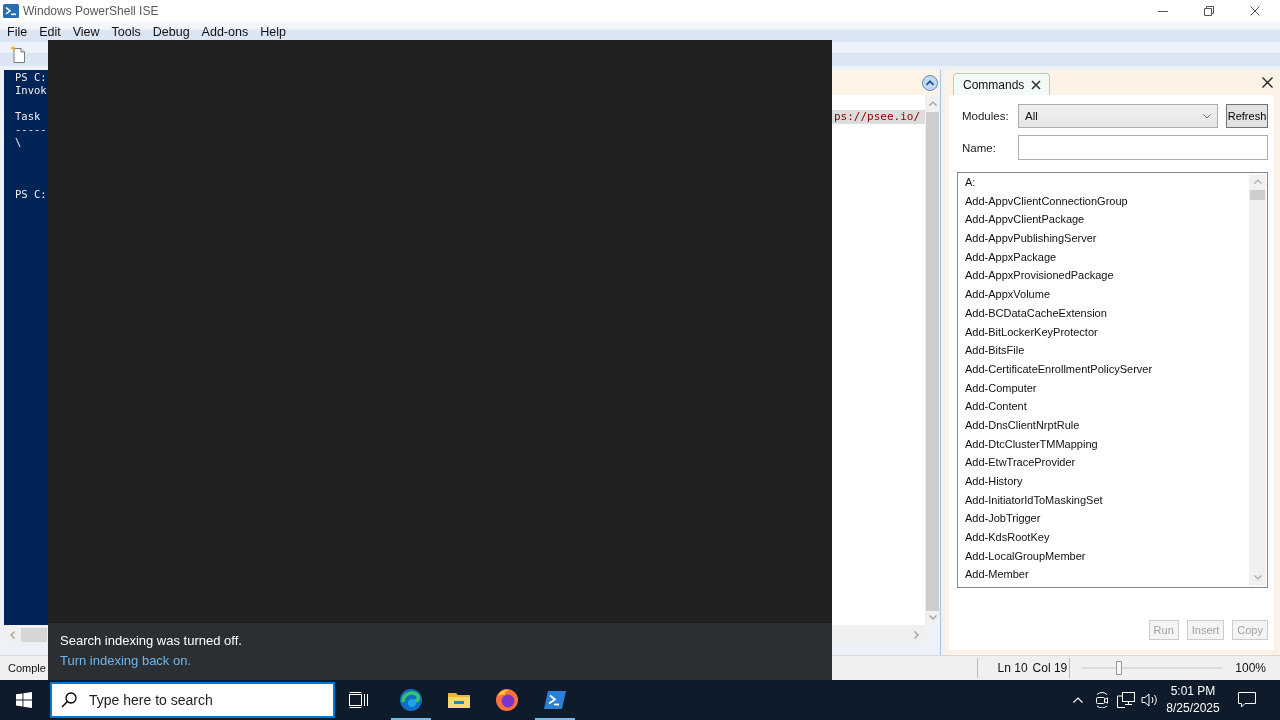  I want to click on menu-item: View, so click(86, 32).